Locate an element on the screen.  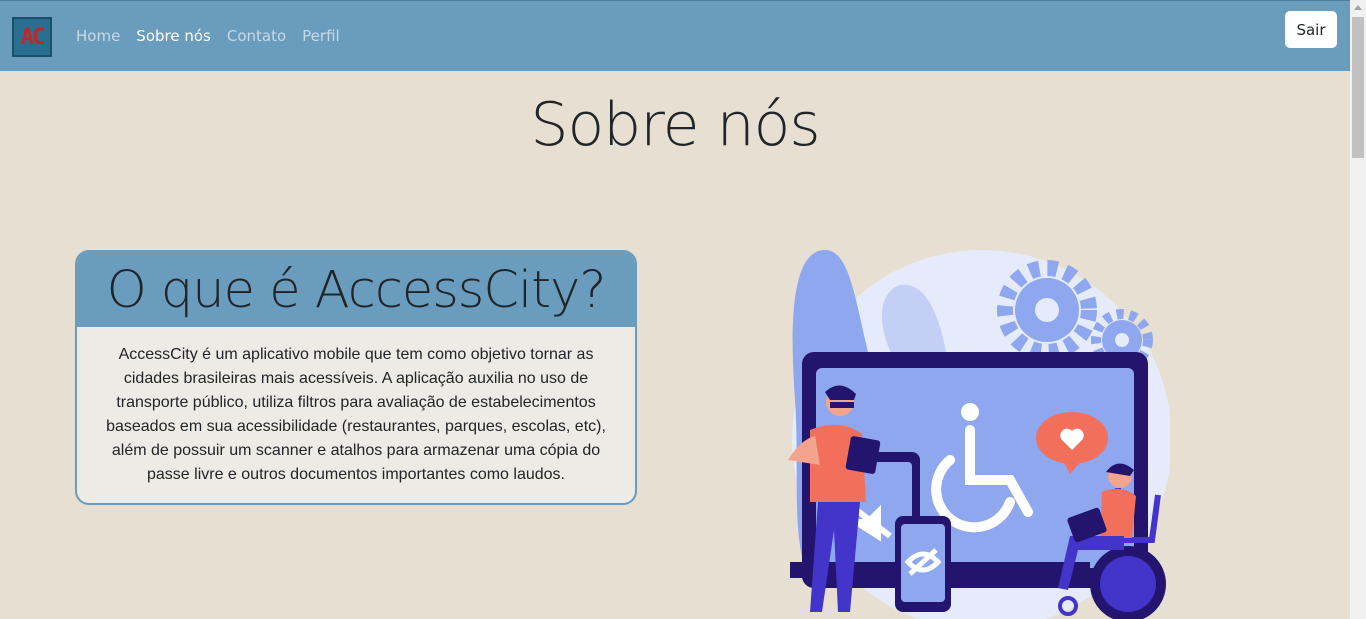
app-logo: AC is located at coordinates (32, 37).